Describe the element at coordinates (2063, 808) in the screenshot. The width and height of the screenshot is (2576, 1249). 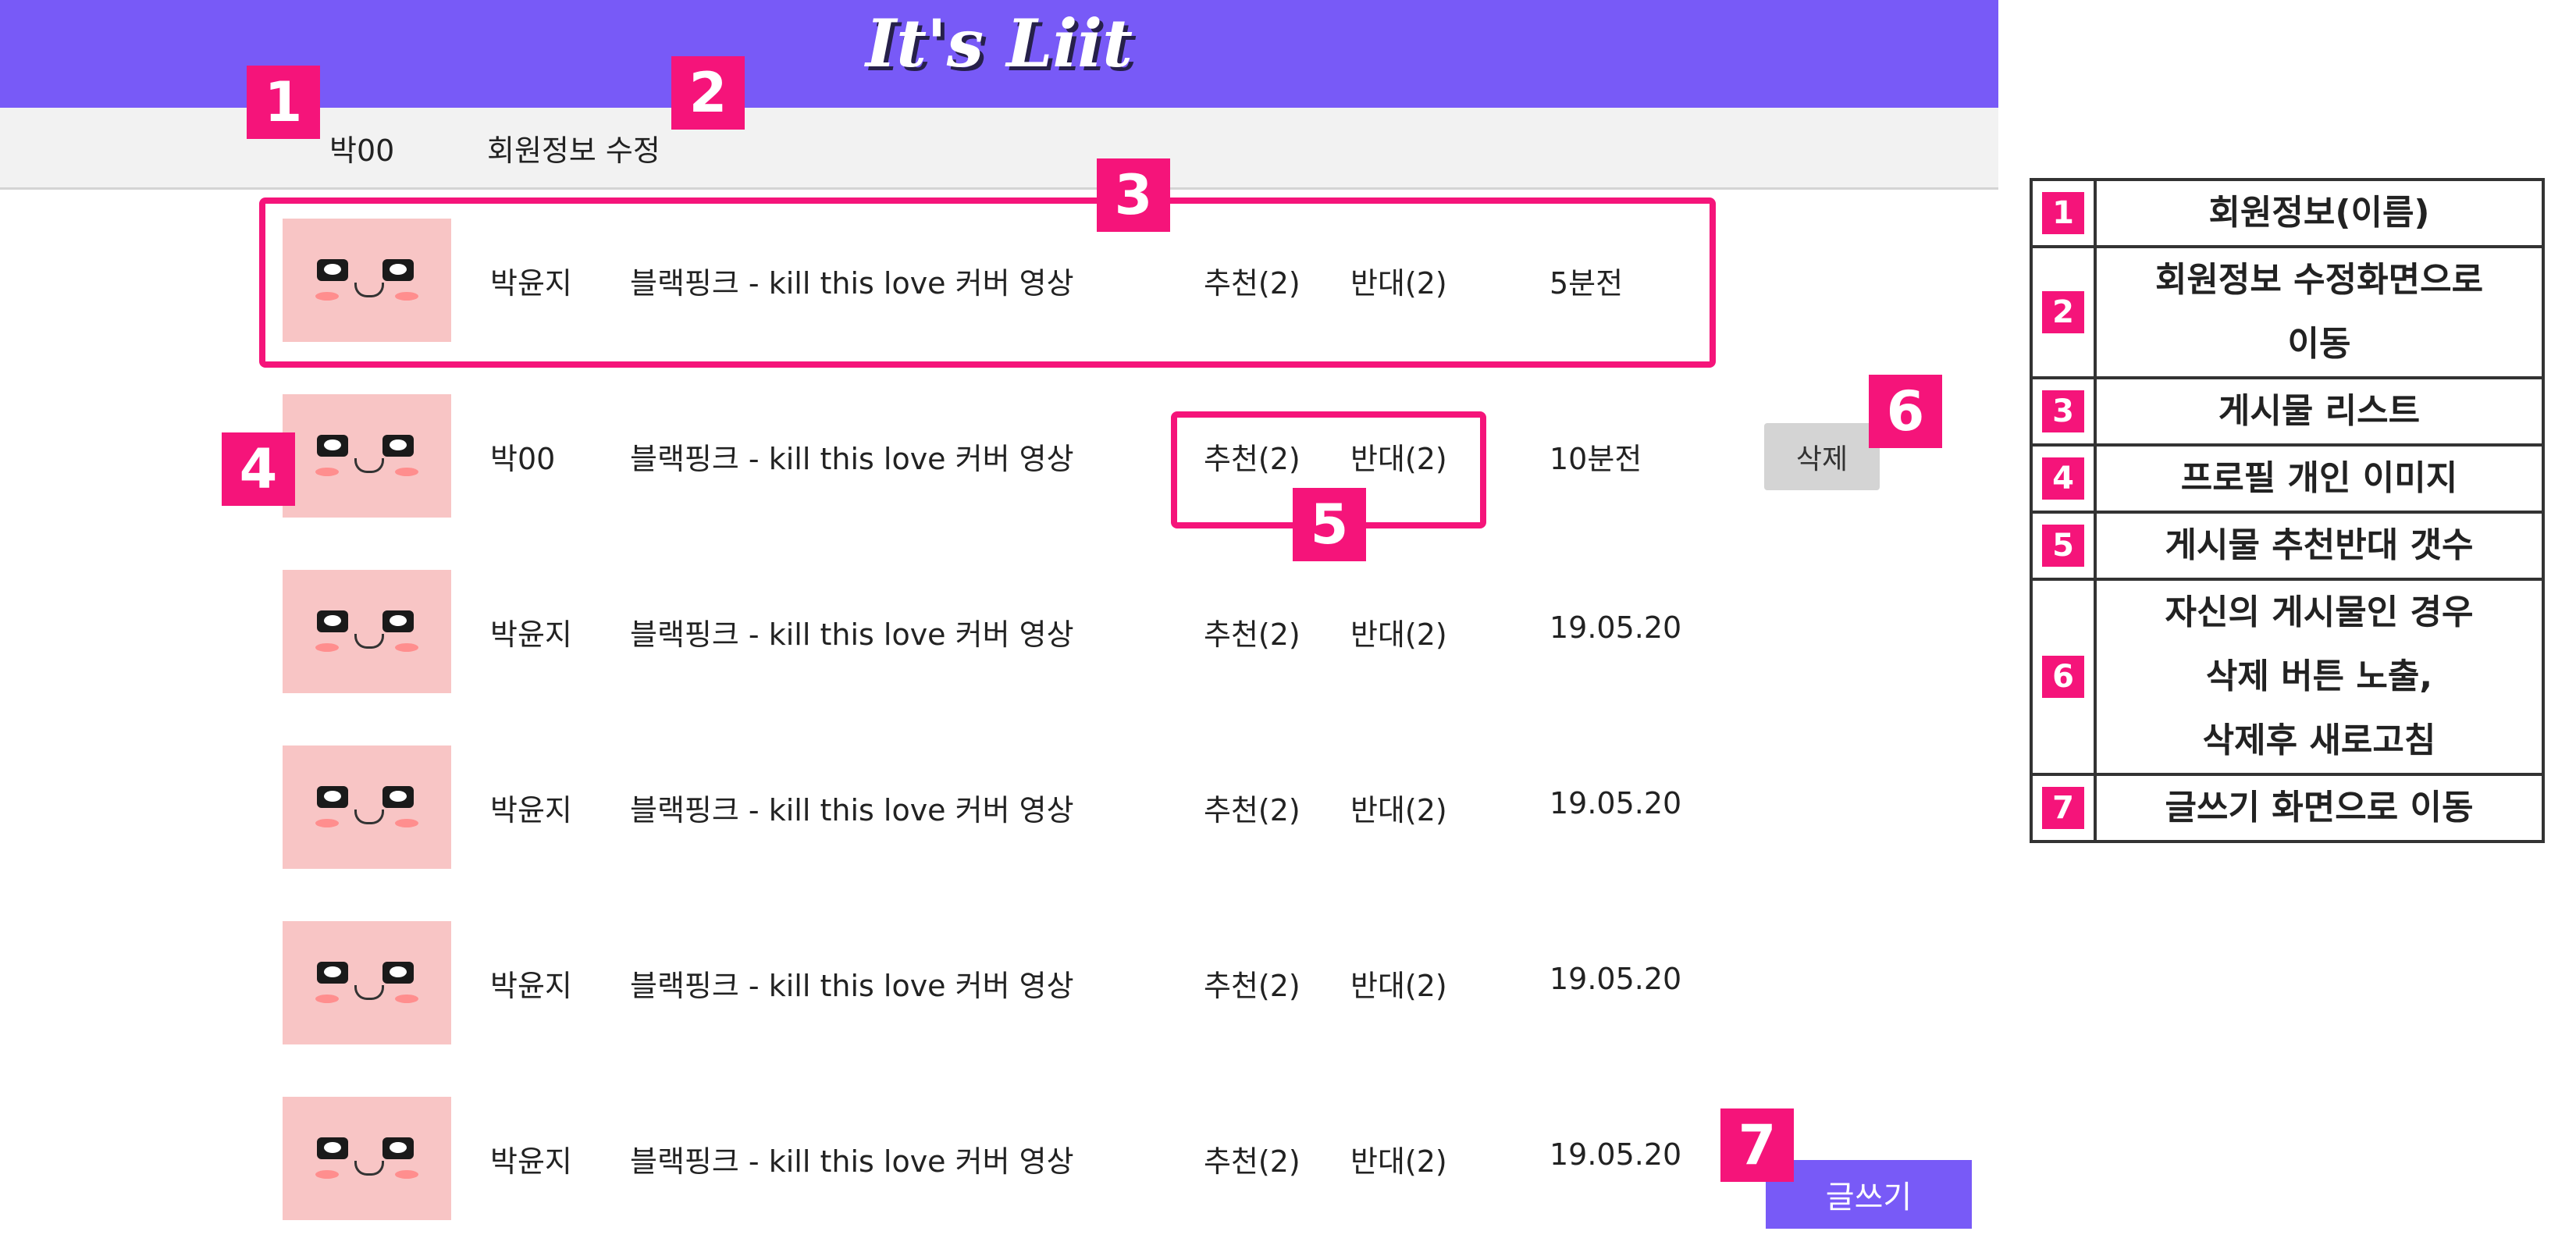
I see `legend-badge: 7` at that location.